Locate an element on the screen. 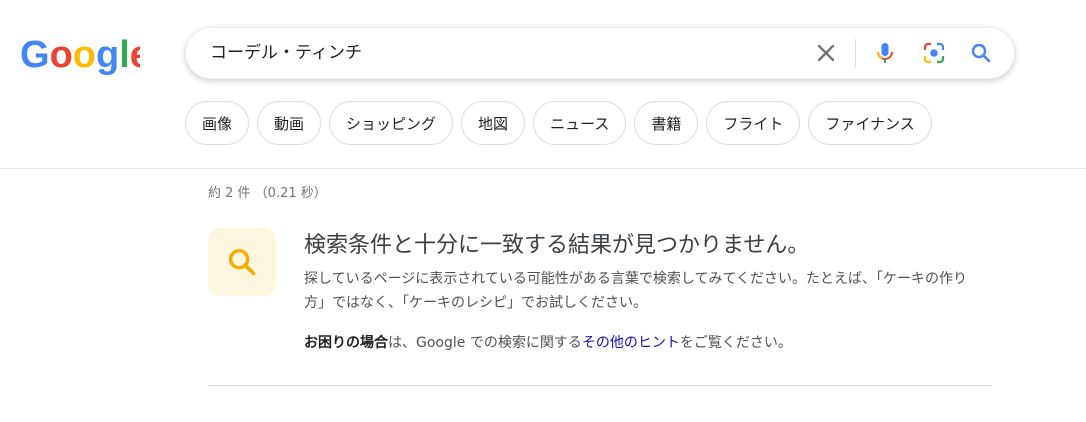  chip-images: 画像 is located at coordinates (217, 123).